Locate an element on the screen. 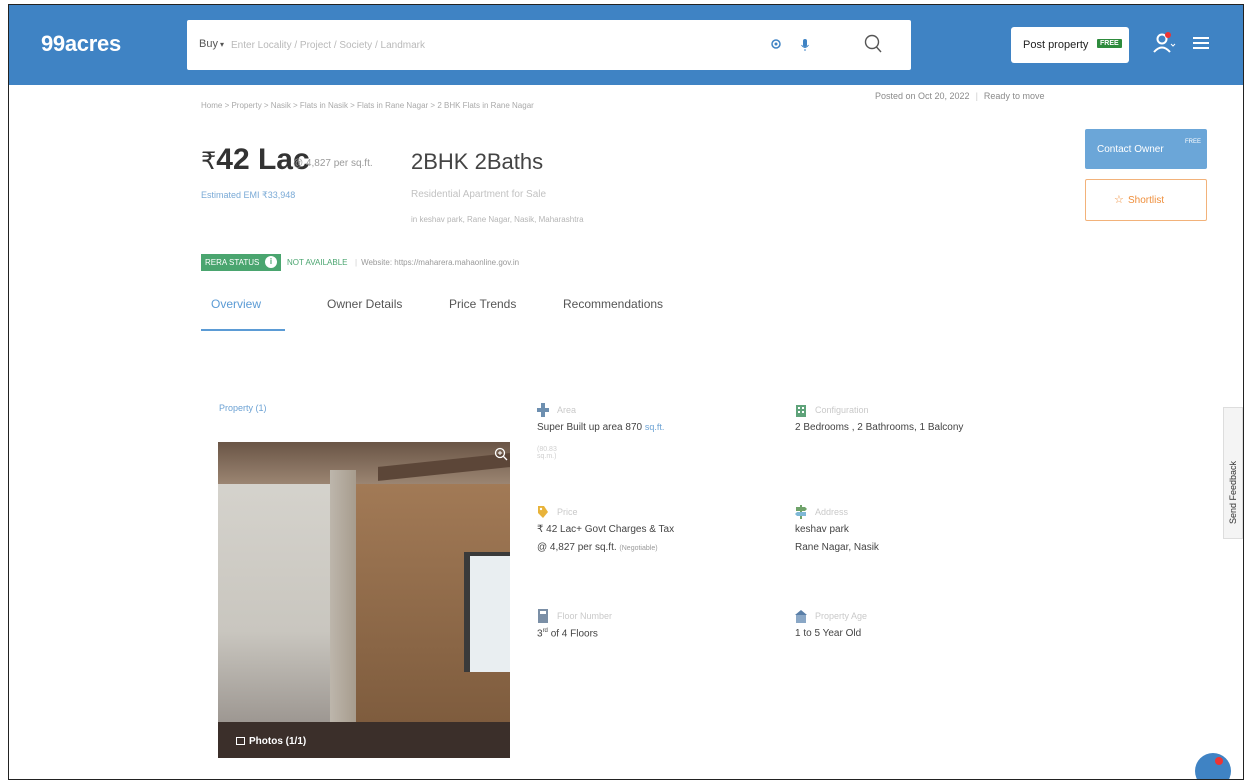  detail-price-persqft: @ 4,827 per sq.ft. (Negotiable) is located at coordinates (597, 547).